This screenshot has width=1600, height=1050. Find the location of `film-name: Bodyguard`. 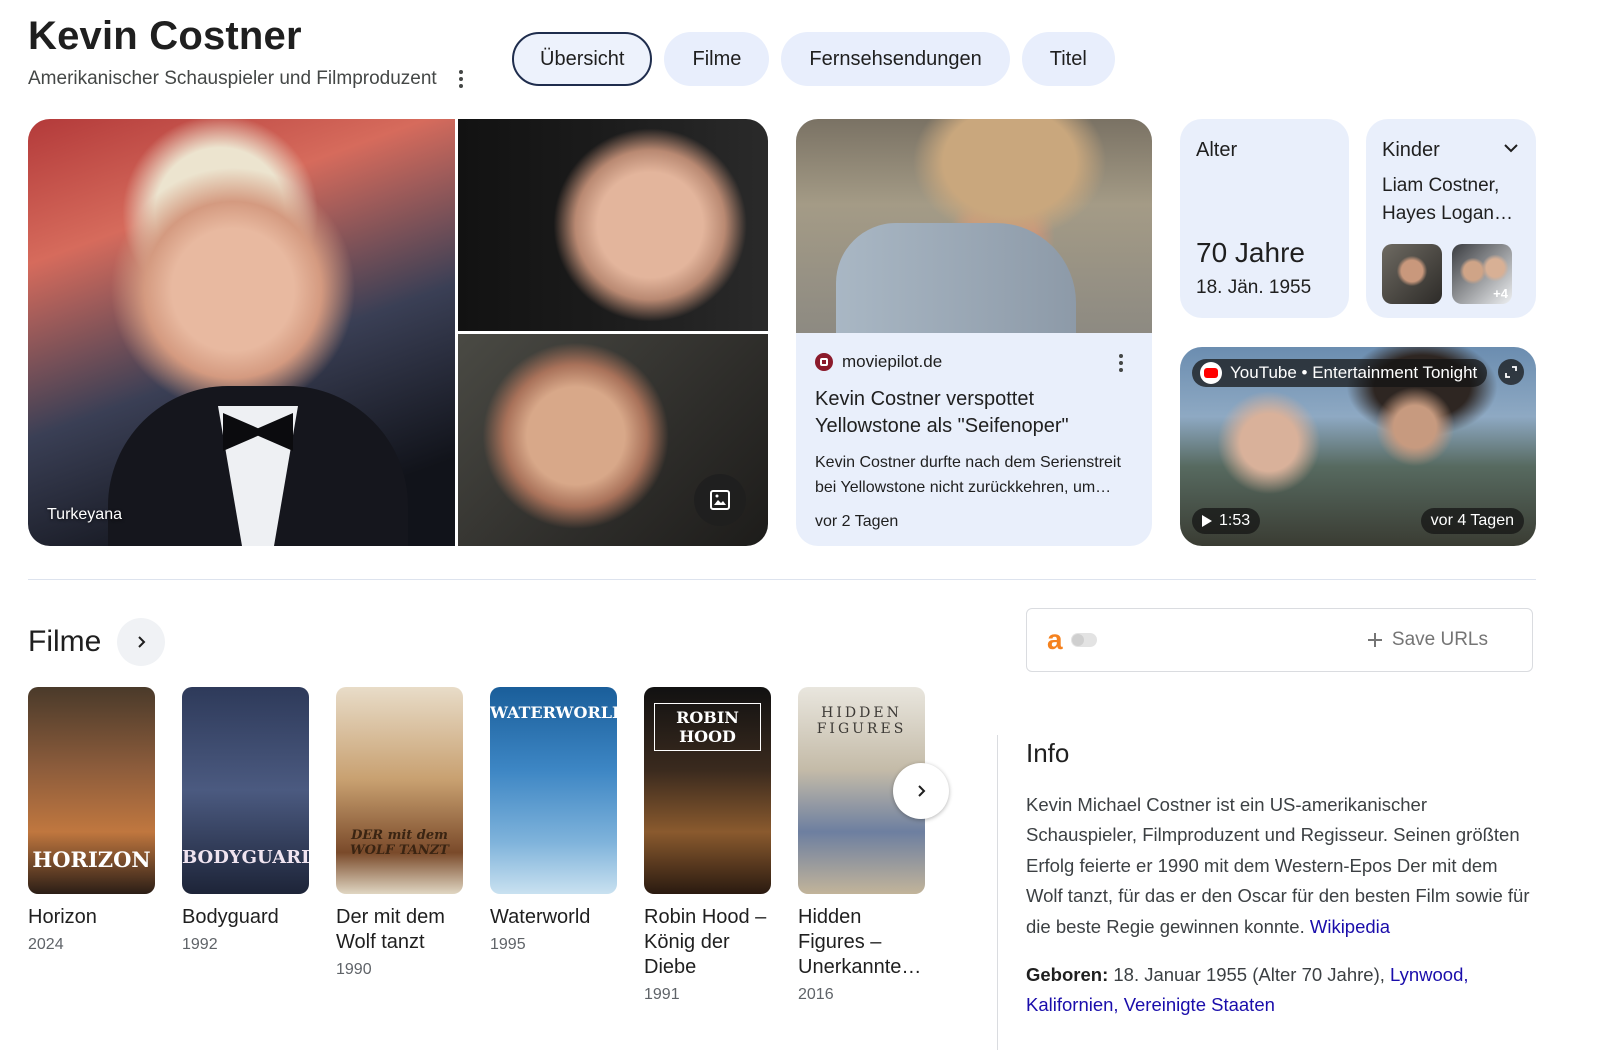

film-name: Bodyguard is located at coordinates (230, 917).